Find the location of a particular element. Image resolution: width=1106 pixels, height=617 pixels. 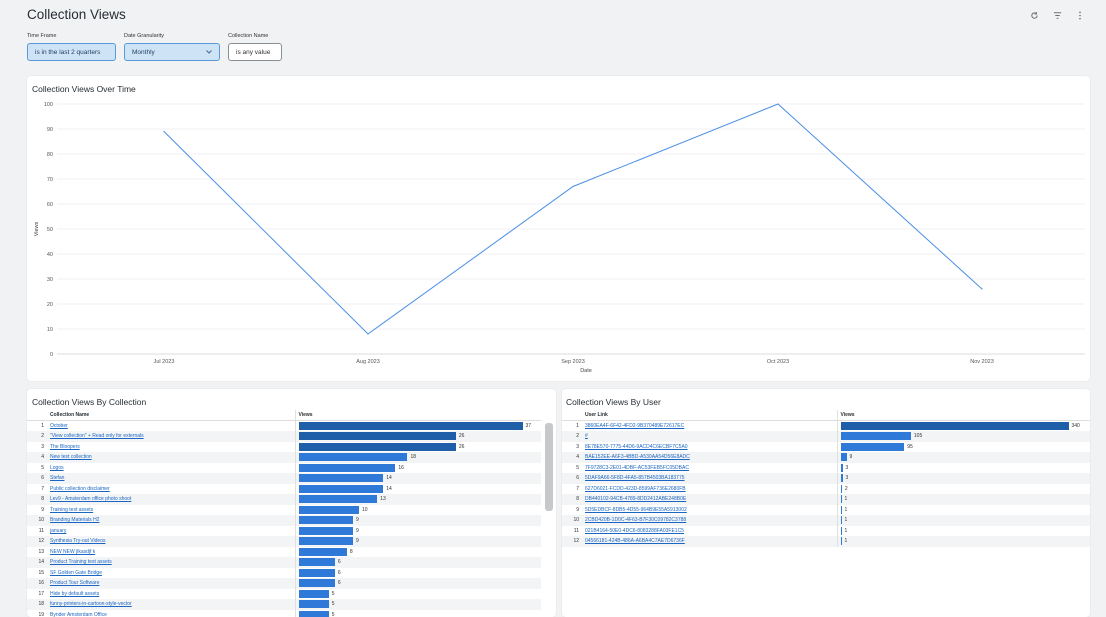

row-link: Lev9 - Amsterdam office photo shoot is located at coordinates (171, 499).